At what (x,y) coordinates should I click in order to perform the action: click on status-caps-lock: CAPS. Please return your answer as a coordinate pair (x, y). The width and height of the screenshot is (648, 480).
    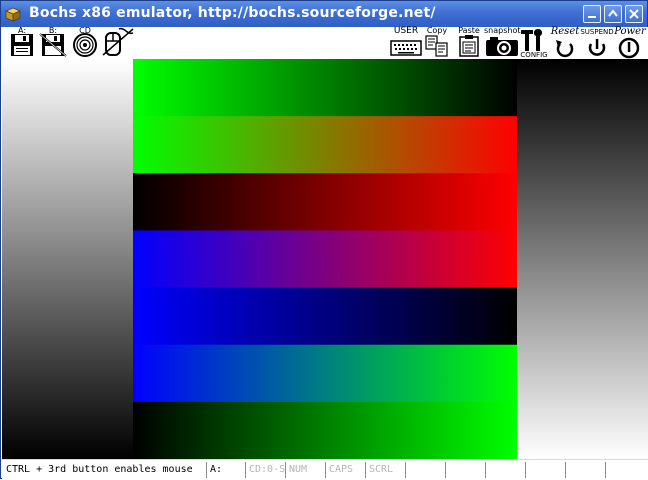
    Looking at the image, I should click on (345, 470).